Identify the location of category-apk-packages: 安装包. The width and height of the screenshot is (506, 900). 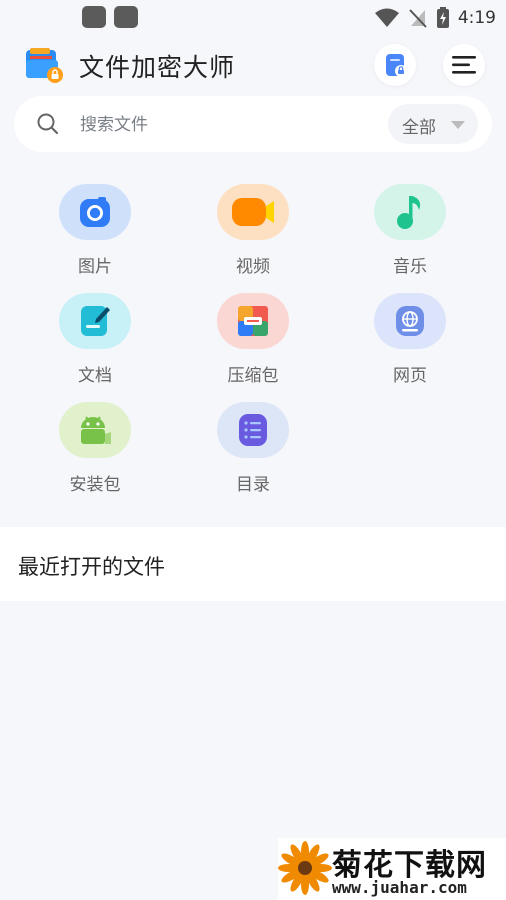
(95, 448).